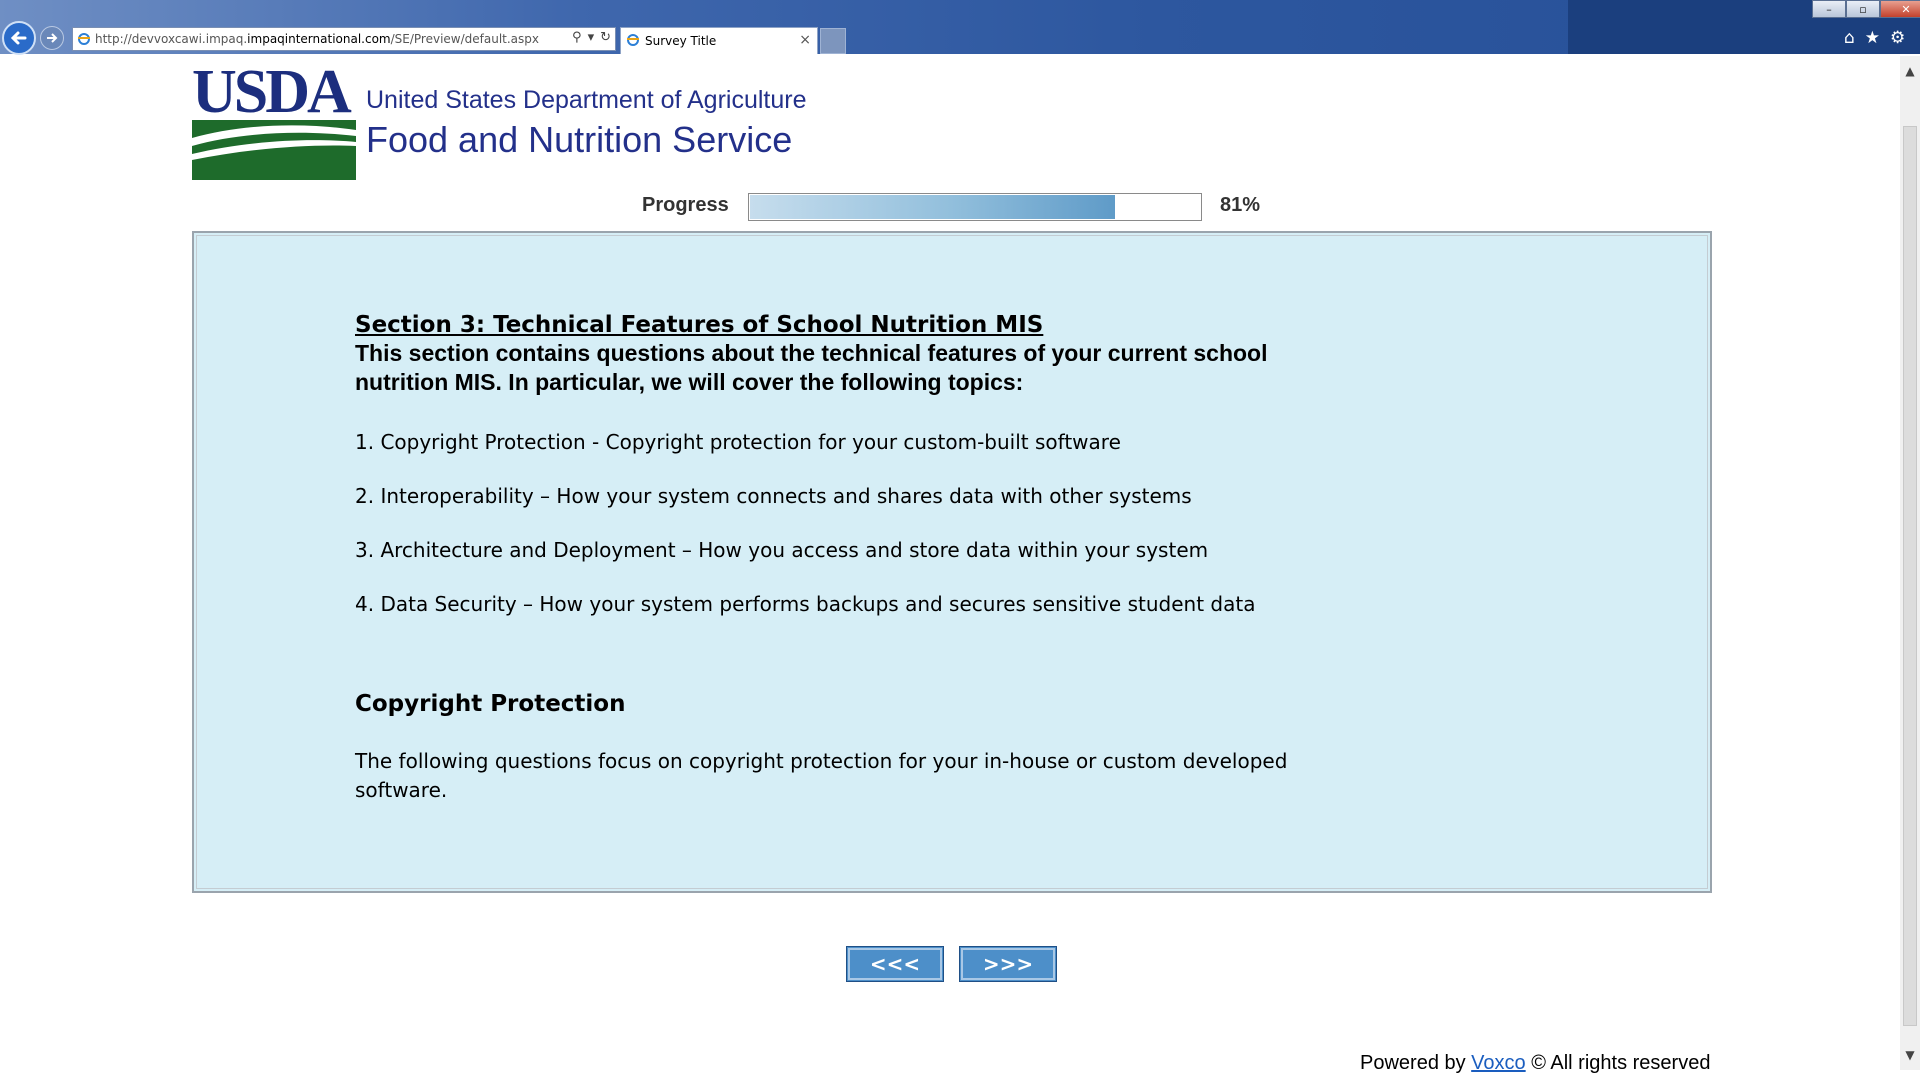  I want to click on window-controls: – ▫ ✕, so click(1866, 9).